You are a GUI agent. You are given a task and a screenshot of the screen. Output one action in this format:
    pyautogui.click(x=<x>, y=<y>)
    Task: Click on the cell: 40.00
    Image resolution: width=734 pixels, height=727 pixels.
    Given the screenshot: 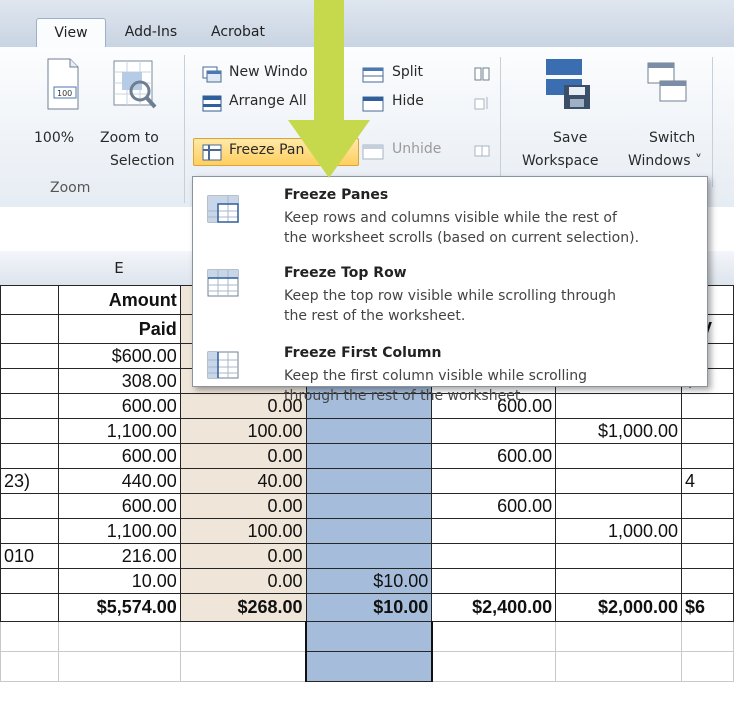 What is the action you would take?
    pyautogui.click(x=243, y=481)
    